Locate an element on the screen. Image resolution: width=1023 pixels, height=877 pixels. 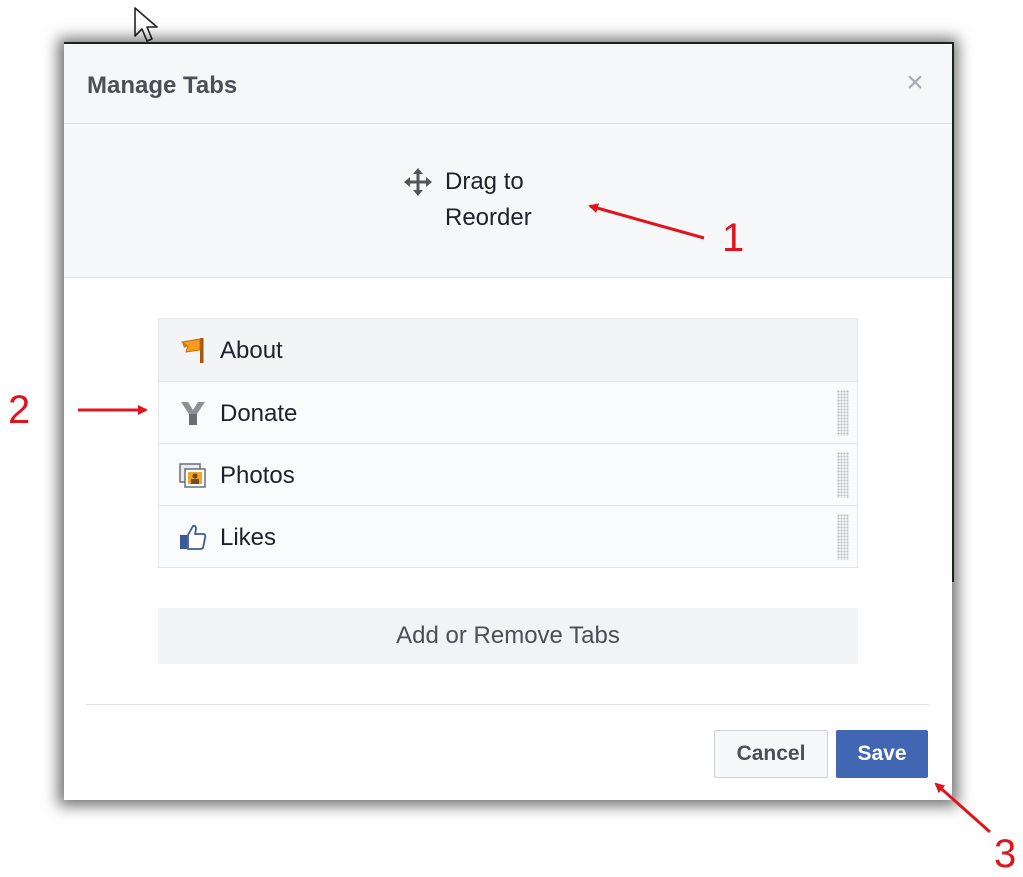
drag-text-line2: Reorder is located at coordinates (488, 217).